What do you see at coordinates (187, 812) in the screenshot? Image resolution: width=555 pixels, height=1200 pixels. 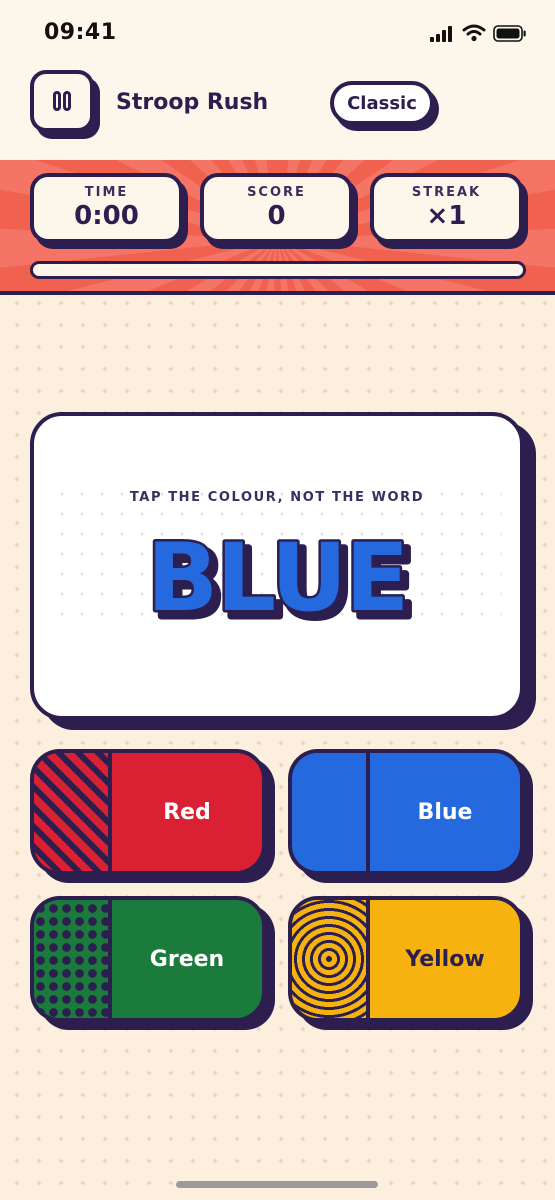 I see `answer-label: Red` at bounding box center [187, 812].